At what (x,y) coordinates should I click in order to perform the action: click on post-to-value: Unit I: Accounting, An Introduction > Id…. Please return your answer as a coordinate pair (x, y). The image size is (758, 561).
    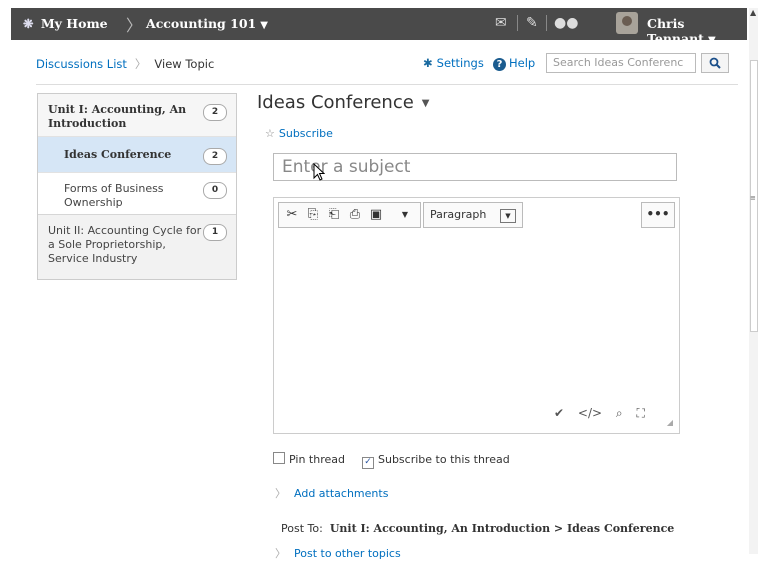
    Looking at the image, I should click on (502, 528).